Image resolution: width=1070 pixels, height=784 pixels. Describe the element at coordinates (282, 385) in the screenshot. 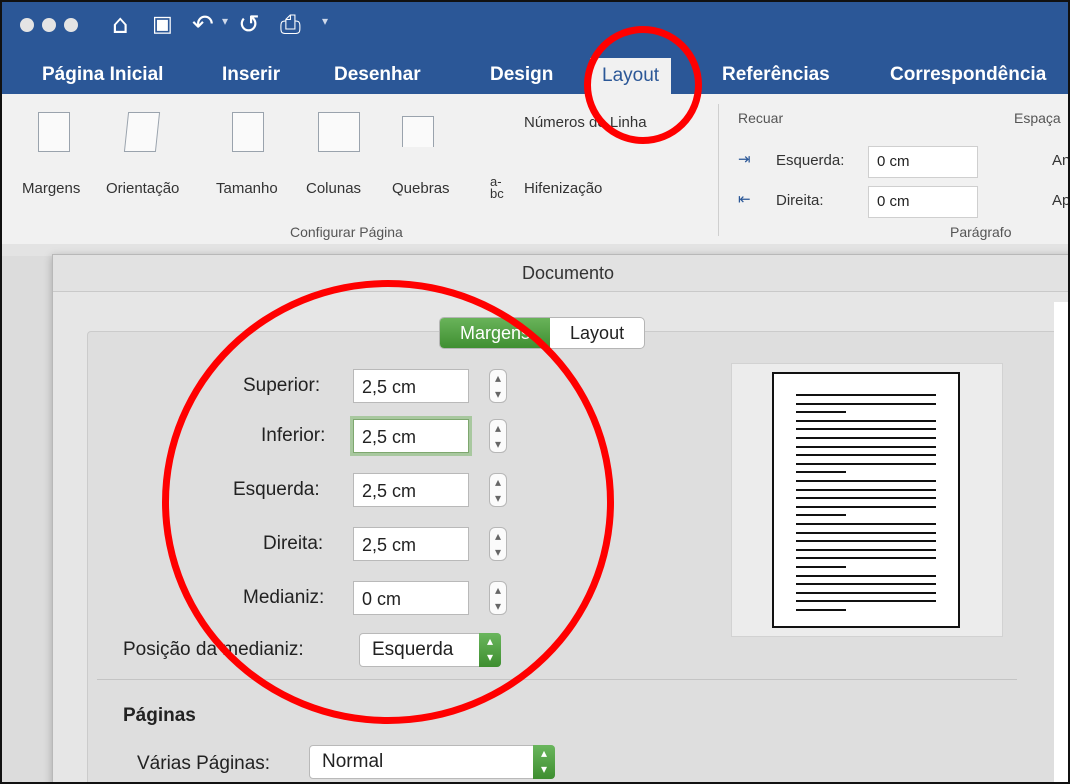

I see `top-margin-label: Superior:` at that location.